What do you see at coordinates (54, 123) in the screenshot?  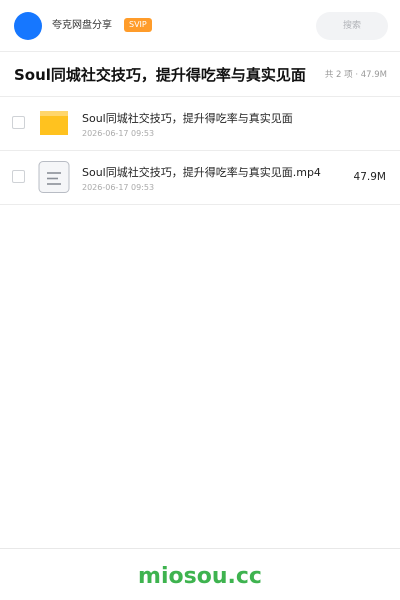 I see `folder-icon` at bounding box center [54, 123].